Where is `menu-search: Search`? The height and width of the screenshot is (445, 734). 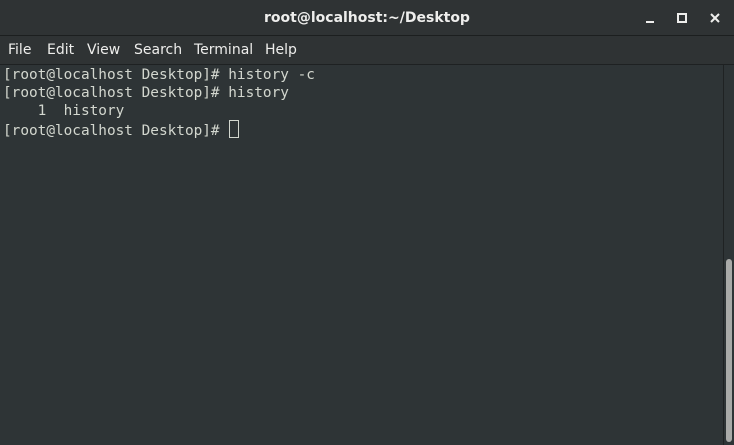
menu-search: Search is located at coordinates (158, 50).